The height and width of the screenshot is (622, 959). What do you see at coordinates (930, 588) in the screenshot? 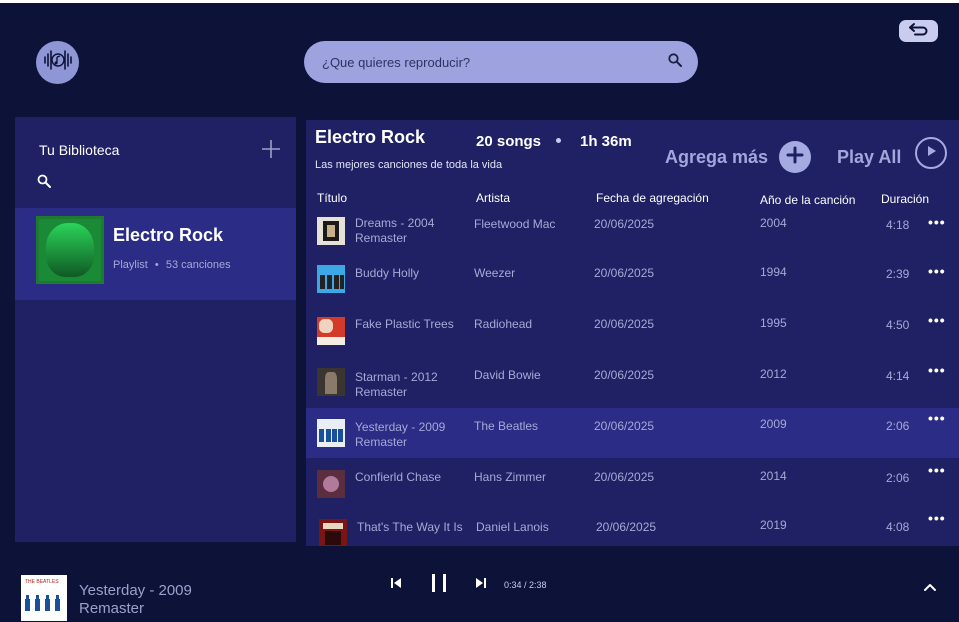
I see `chevron-up-icon` at bounding box center [930, 588].